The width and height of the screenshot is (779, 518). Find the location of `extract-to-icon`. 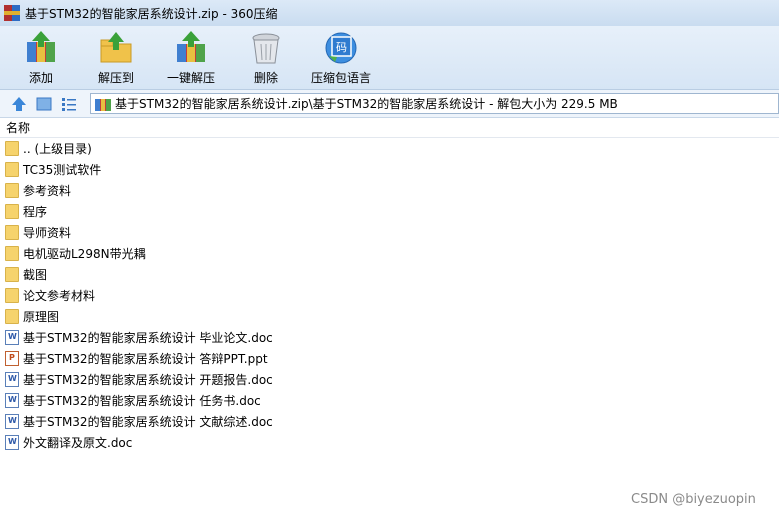

extract-to-icon is located at coordinates (116, 48).